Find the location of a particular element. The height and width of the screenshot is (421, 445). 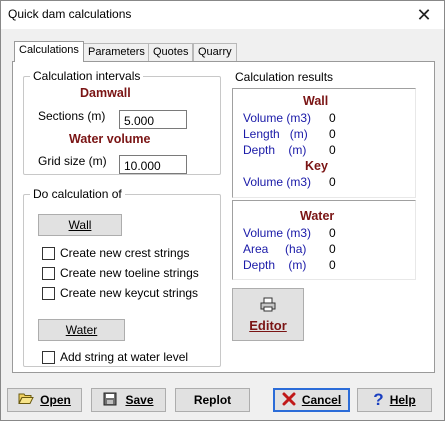

wall-depth-value: 0 is located at coordinates (332, 150).